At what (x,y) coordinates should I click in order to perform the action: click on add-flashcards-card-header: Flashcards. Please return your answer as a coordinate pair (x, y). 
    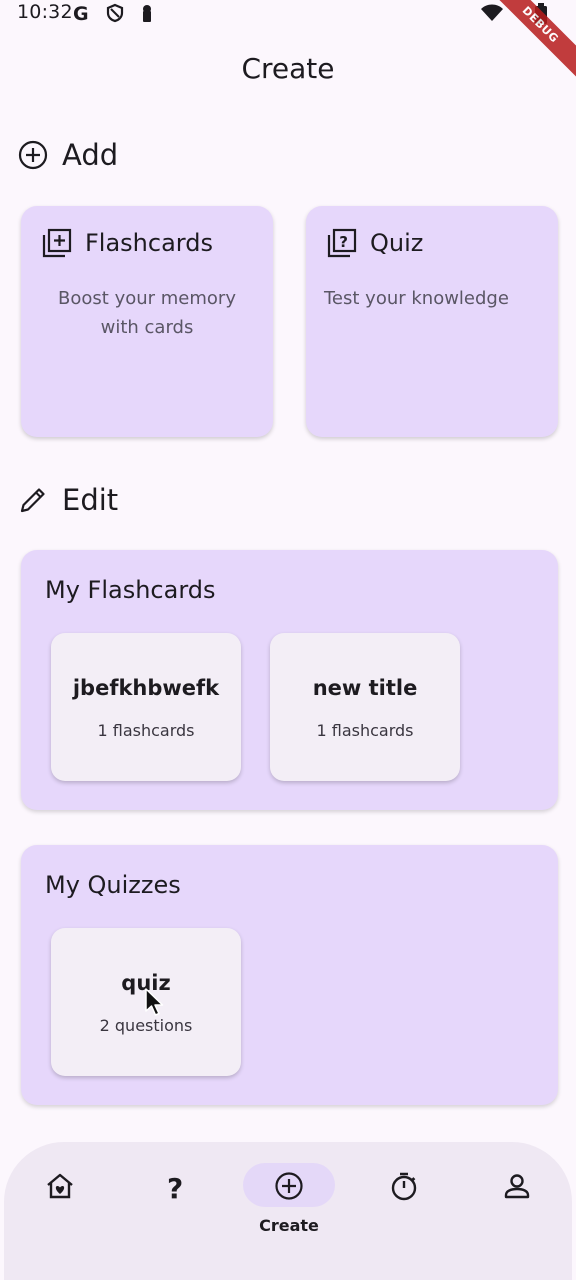
    Looking at the image, I should click on (126, 243).